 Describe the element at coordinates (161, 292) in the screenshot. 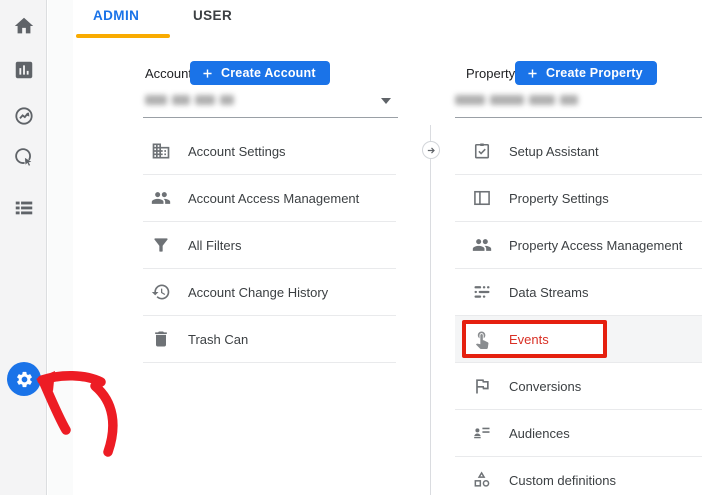

I see `history-icon` at that location.